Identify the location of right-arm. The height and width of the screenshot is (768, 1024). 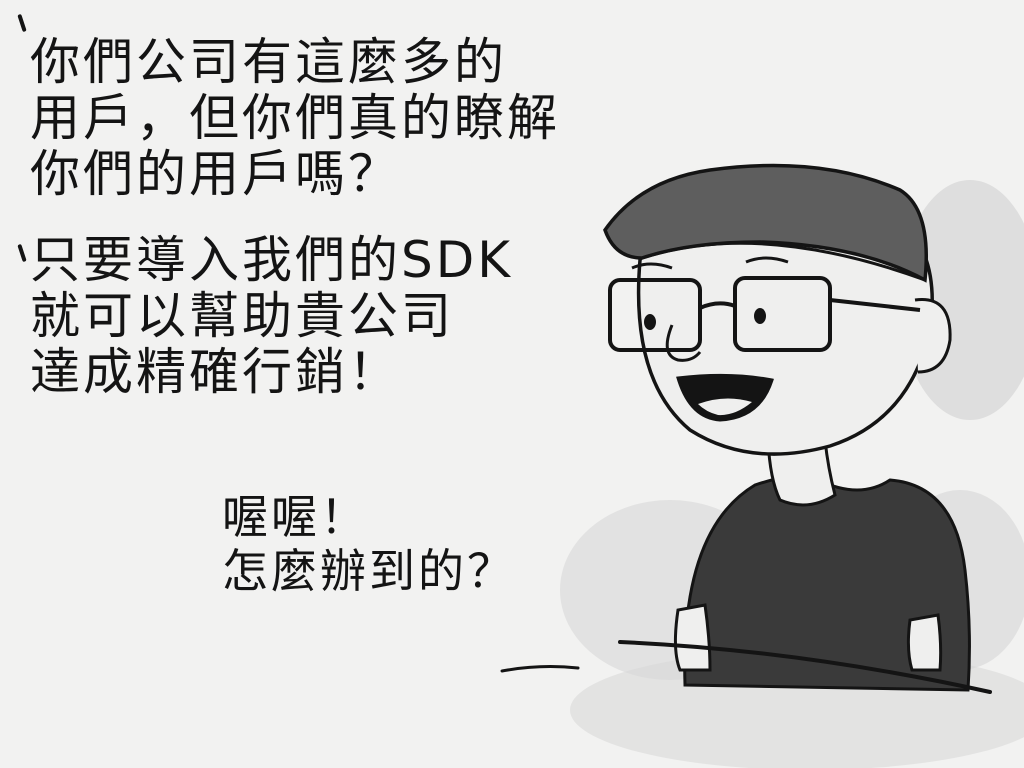
(924, 642).